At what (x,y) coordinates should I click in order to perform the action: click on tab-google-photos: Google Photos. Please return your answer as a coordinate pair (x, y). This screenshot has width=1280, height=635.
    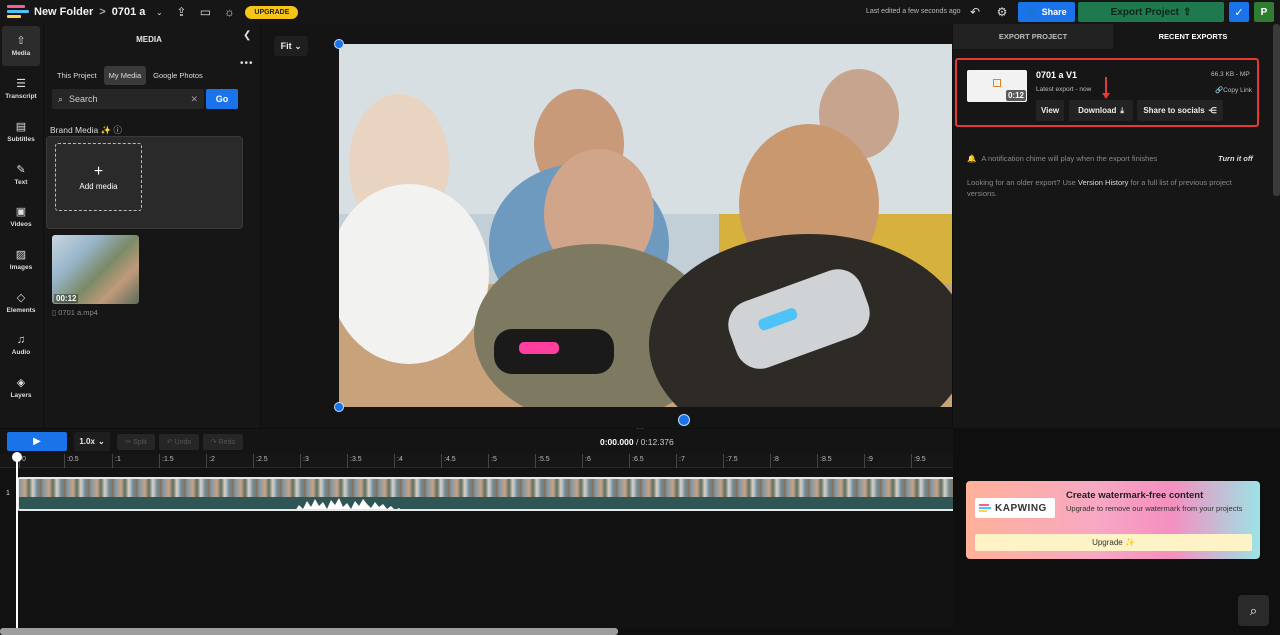
    Looking at the image, I should click on (178, 75).